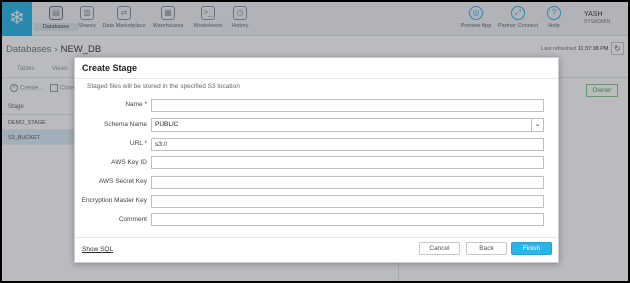 Image resolution: width=630 pixels, height=283 pixels. Describe the element at coordinates (136, 104) in the screenshot. I see `name-label: Name *` at that location.